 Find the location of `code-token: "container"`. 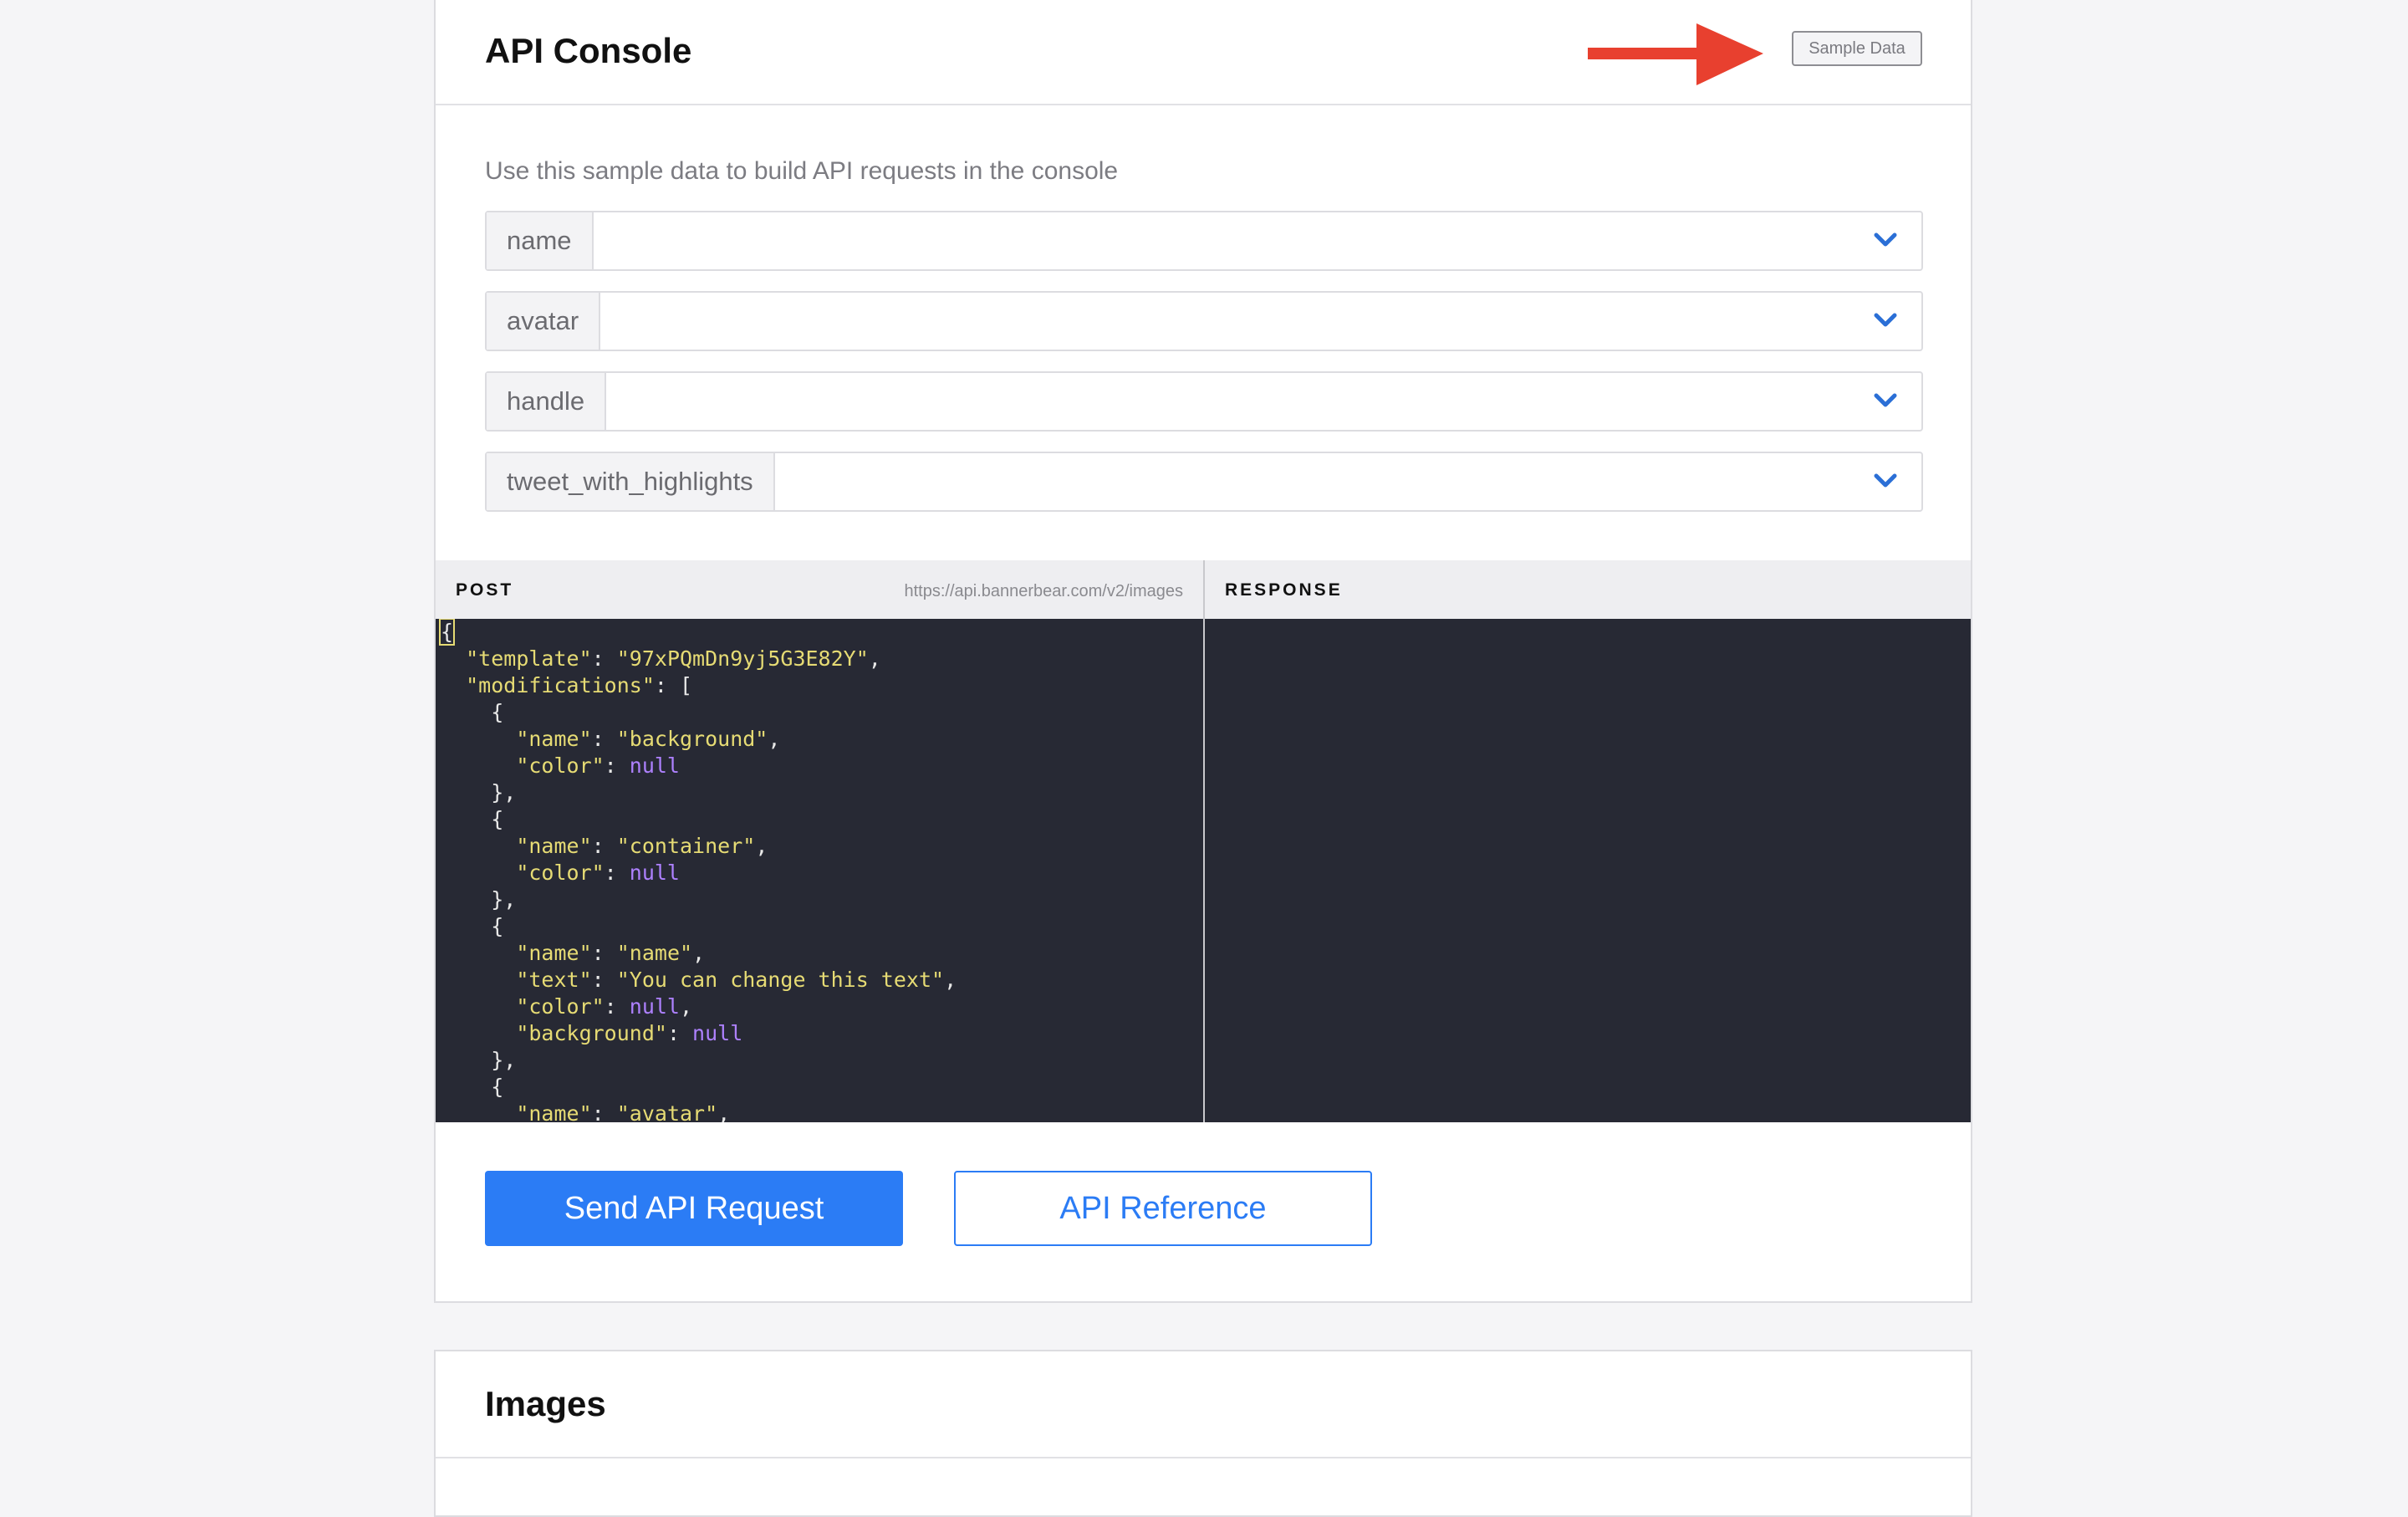

code-token: "container" is located at coordinates (686, 846).